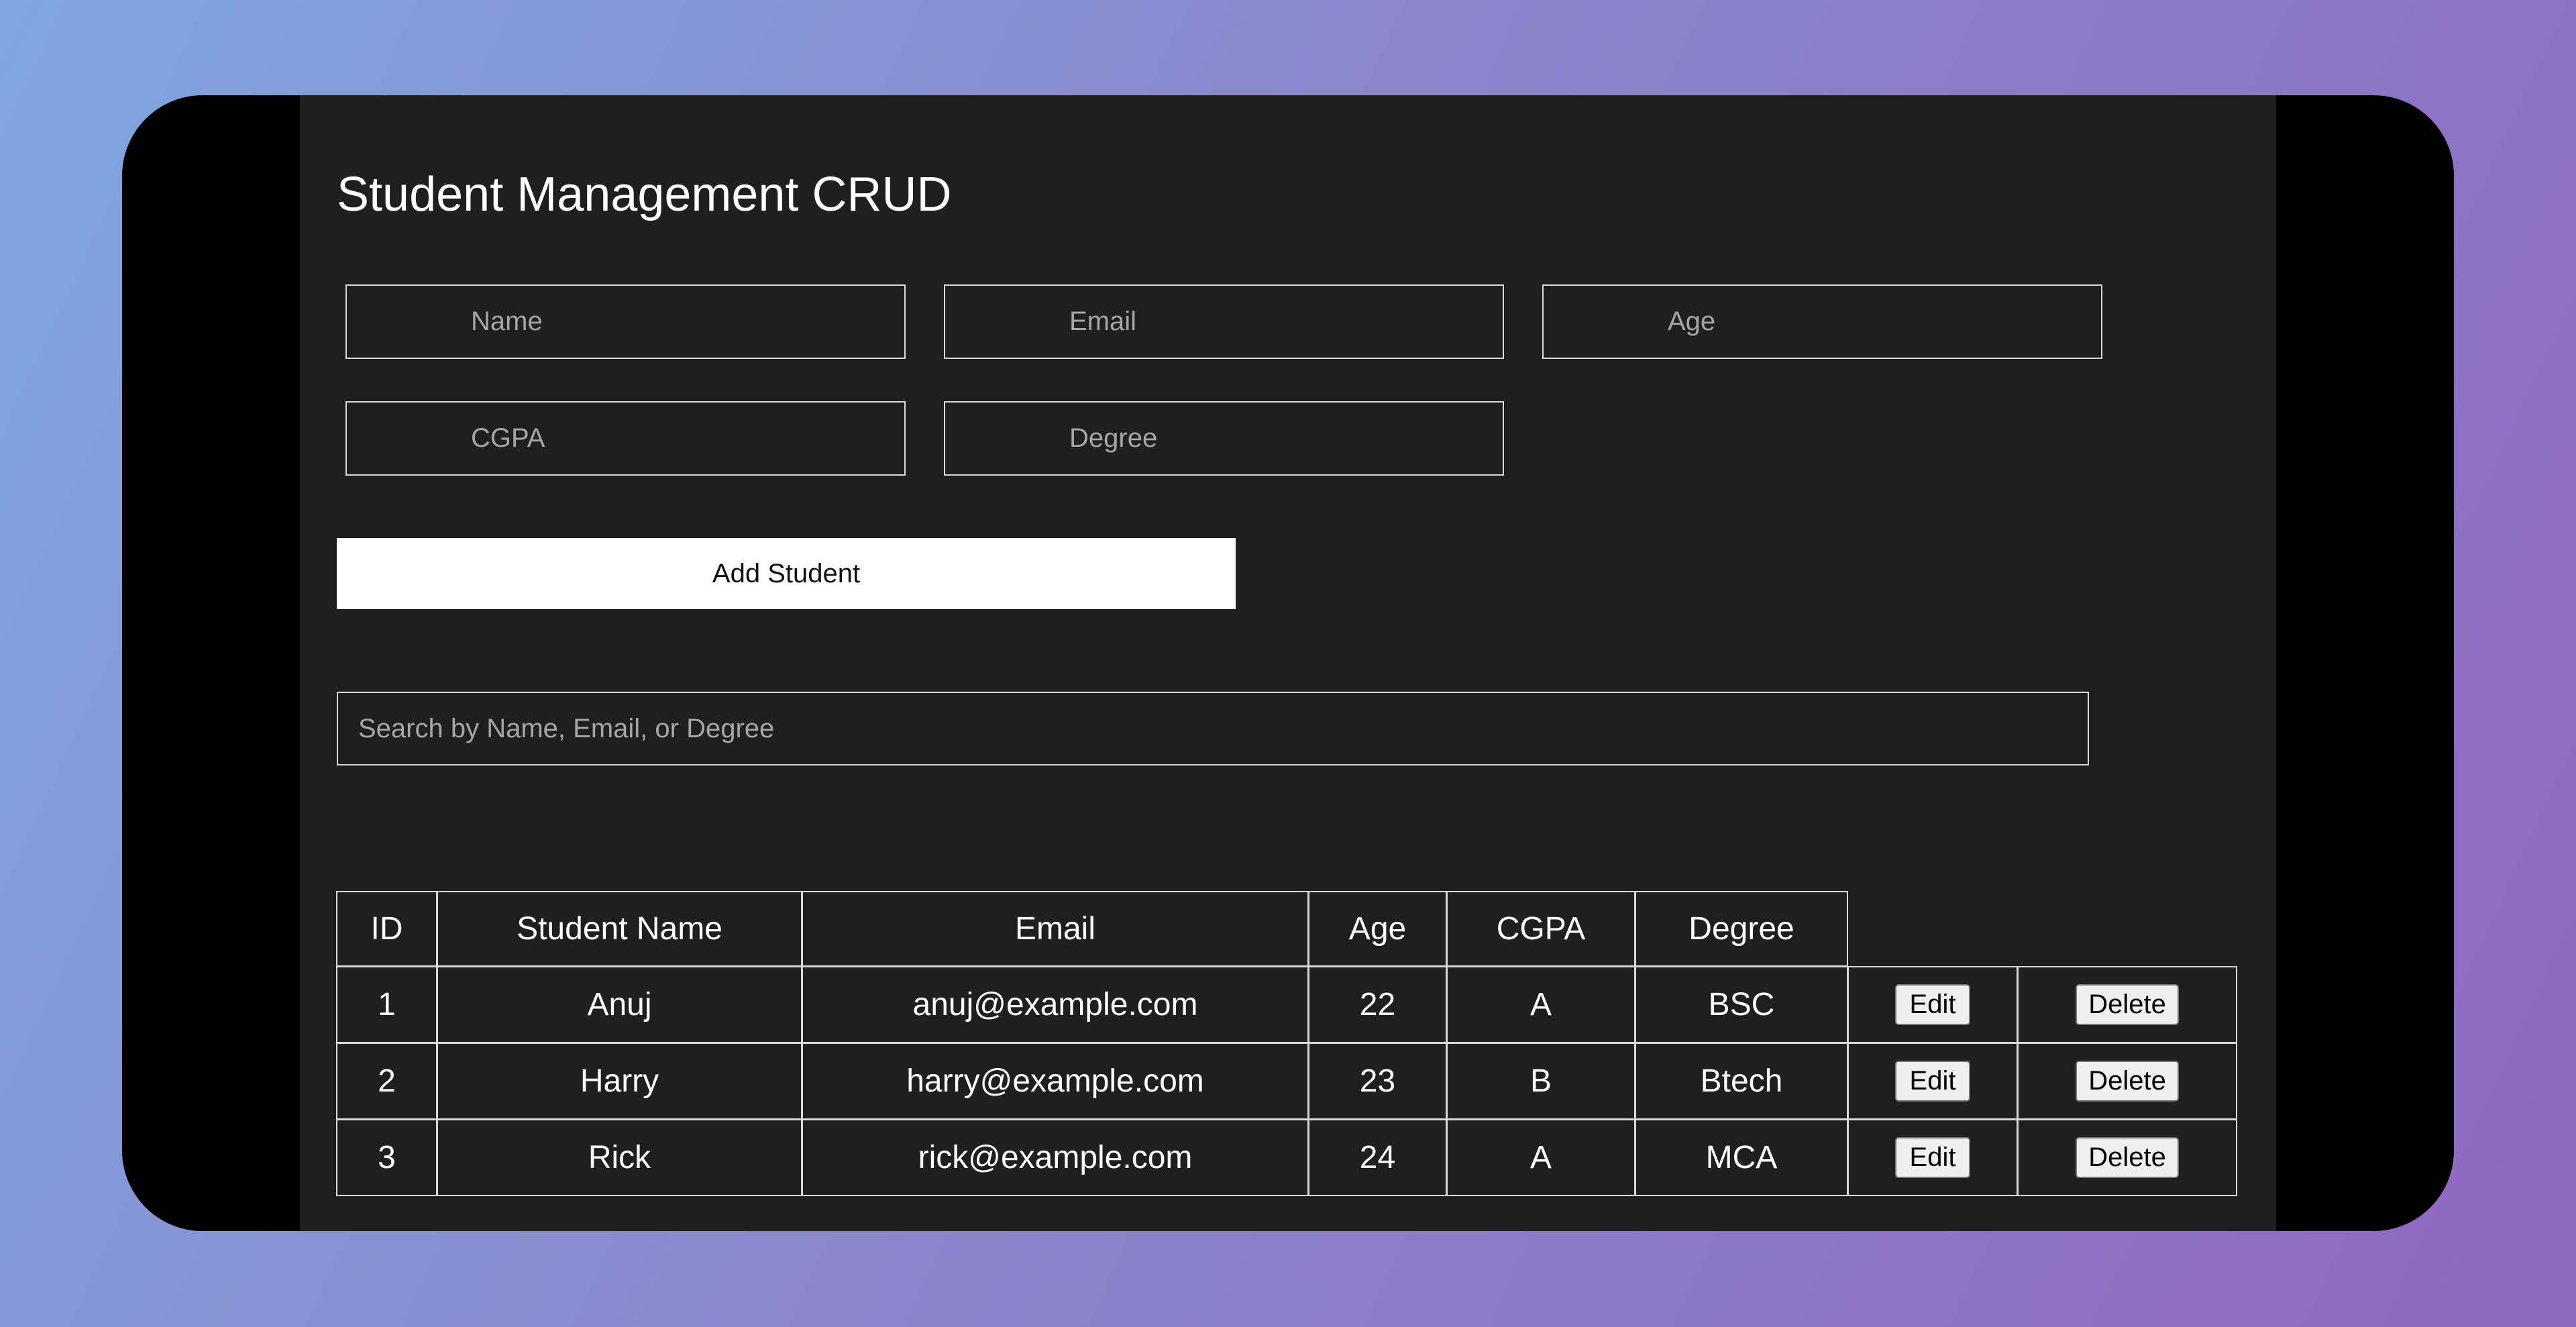 The height and width of the screenshot is (1327, 2576). Describe the element at coordinates (386, 1157) in the screenshot. I see `cell-id: 3` at that location.